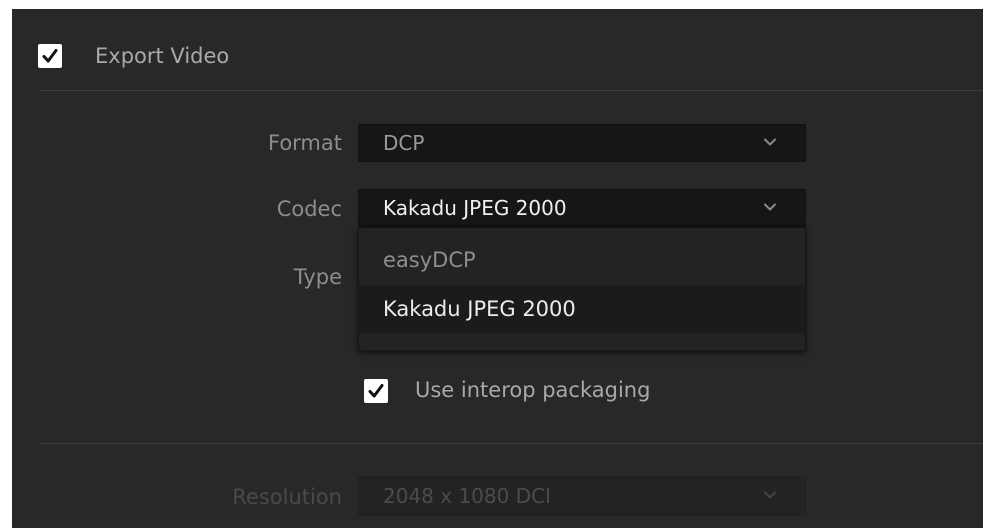 This screenshot has height=528, width=983. Describe the element at coordinates (582, 309) in the screenshot. I see `codec-option-kakadu-jpeg-2000: Kakadu JPEG 2000` at that location.